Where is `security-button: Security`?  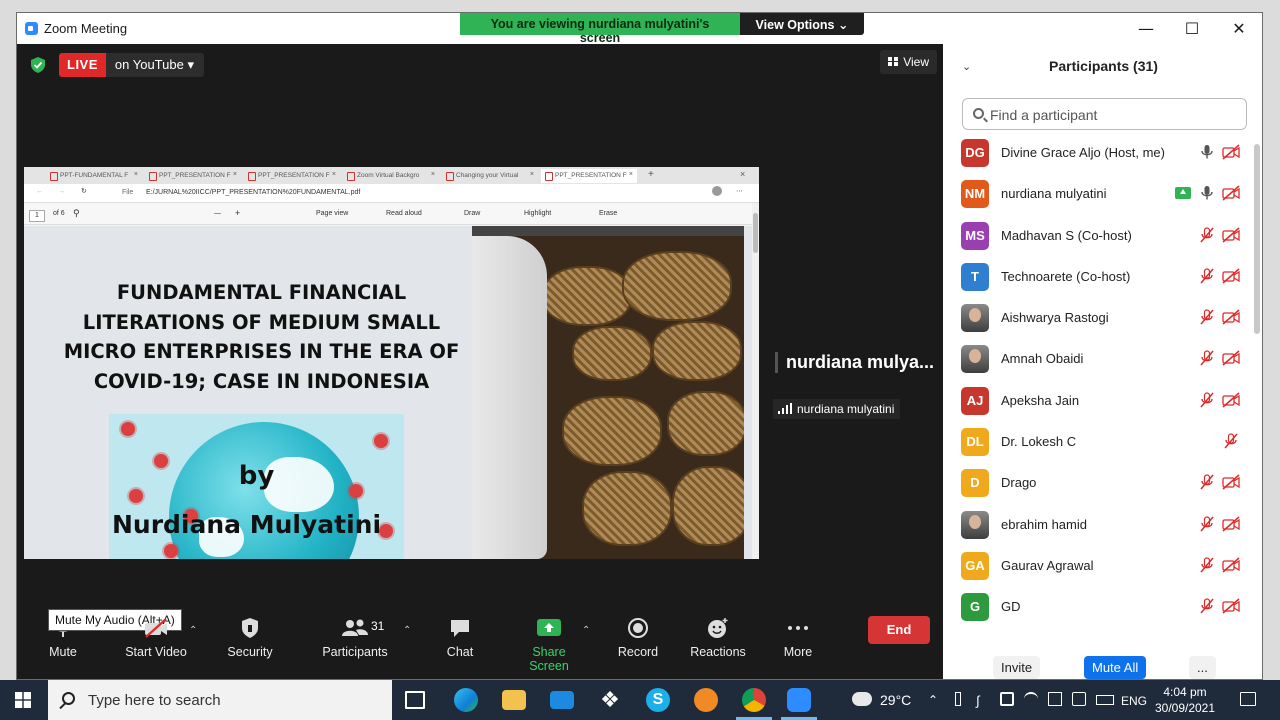 security-button: Security is located at coordinates (250, 638).